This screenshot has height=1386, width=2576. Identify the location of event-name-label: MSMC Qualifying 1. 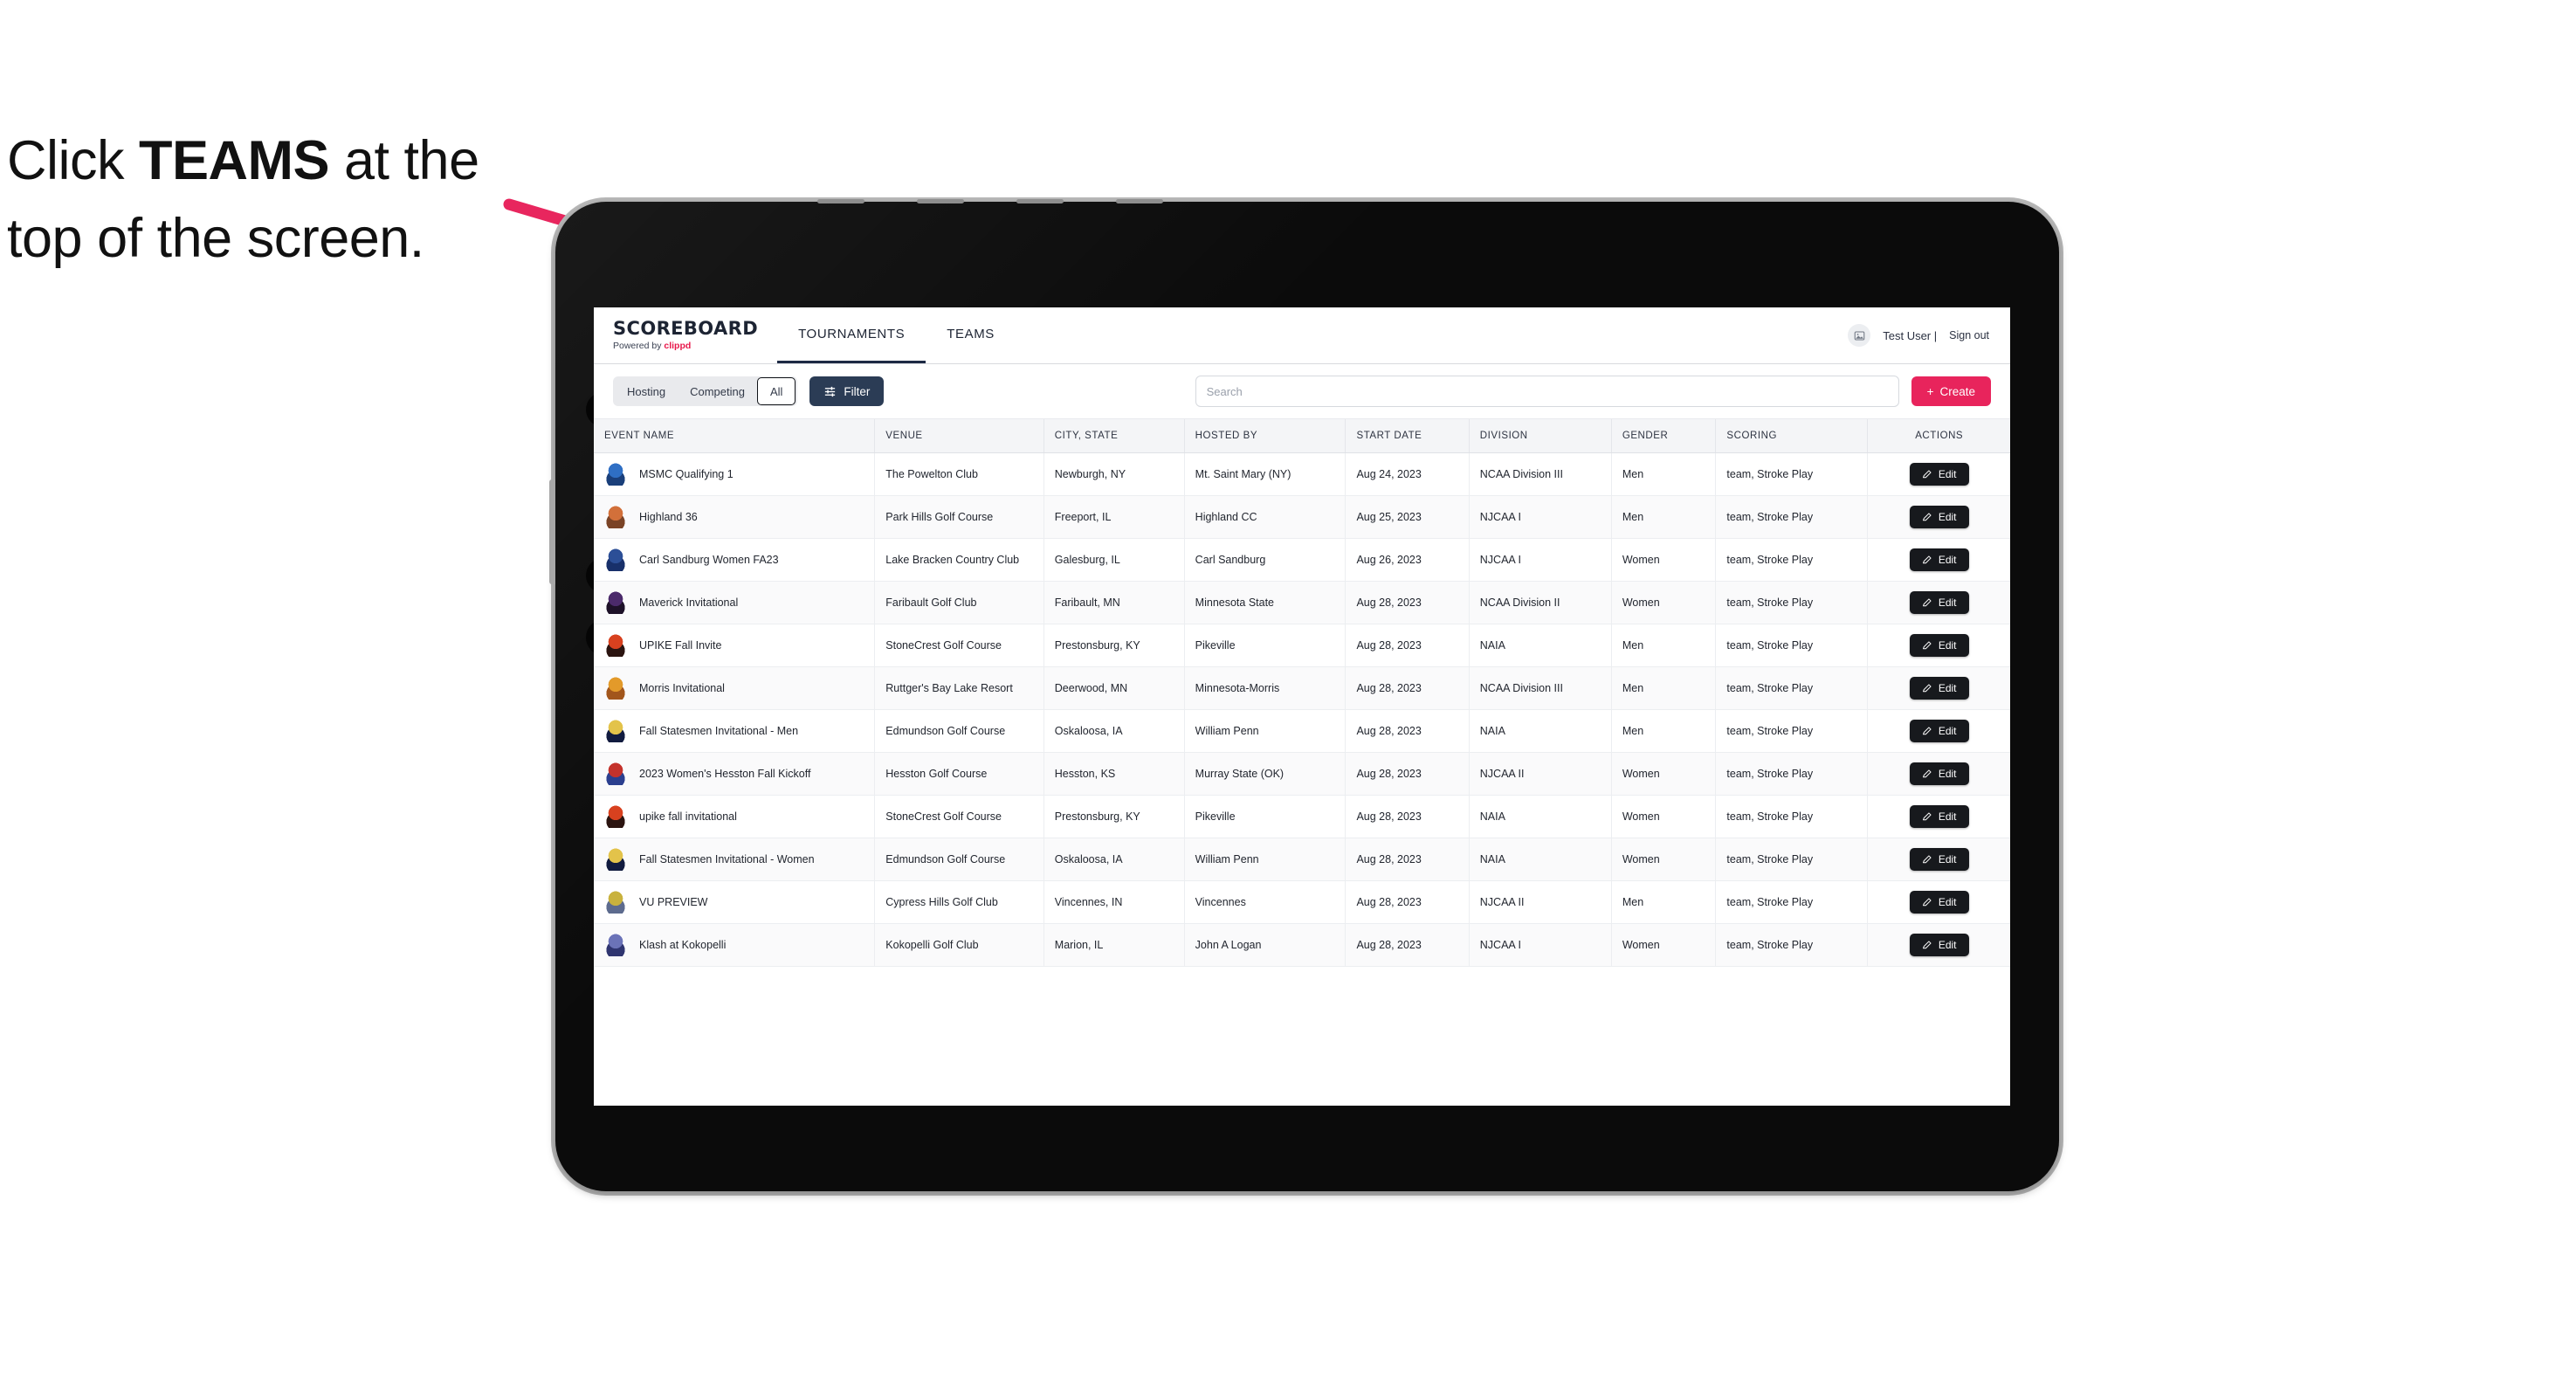
(686, 474).